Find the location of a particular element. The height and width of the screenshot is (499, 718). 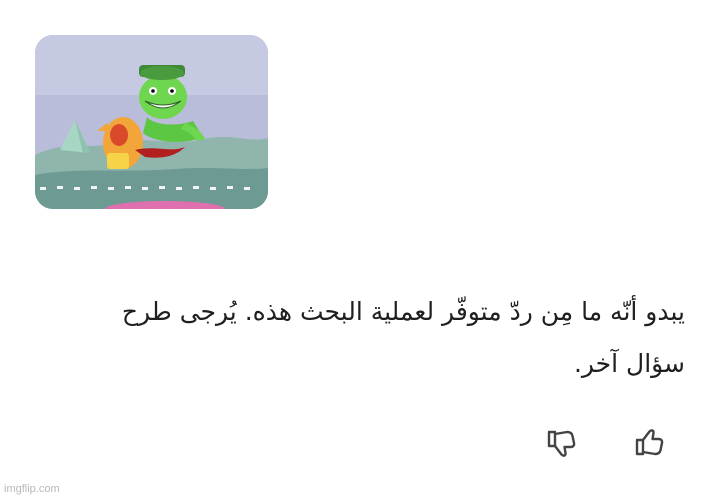

cartoon-image is located at coordinates (151, 122).